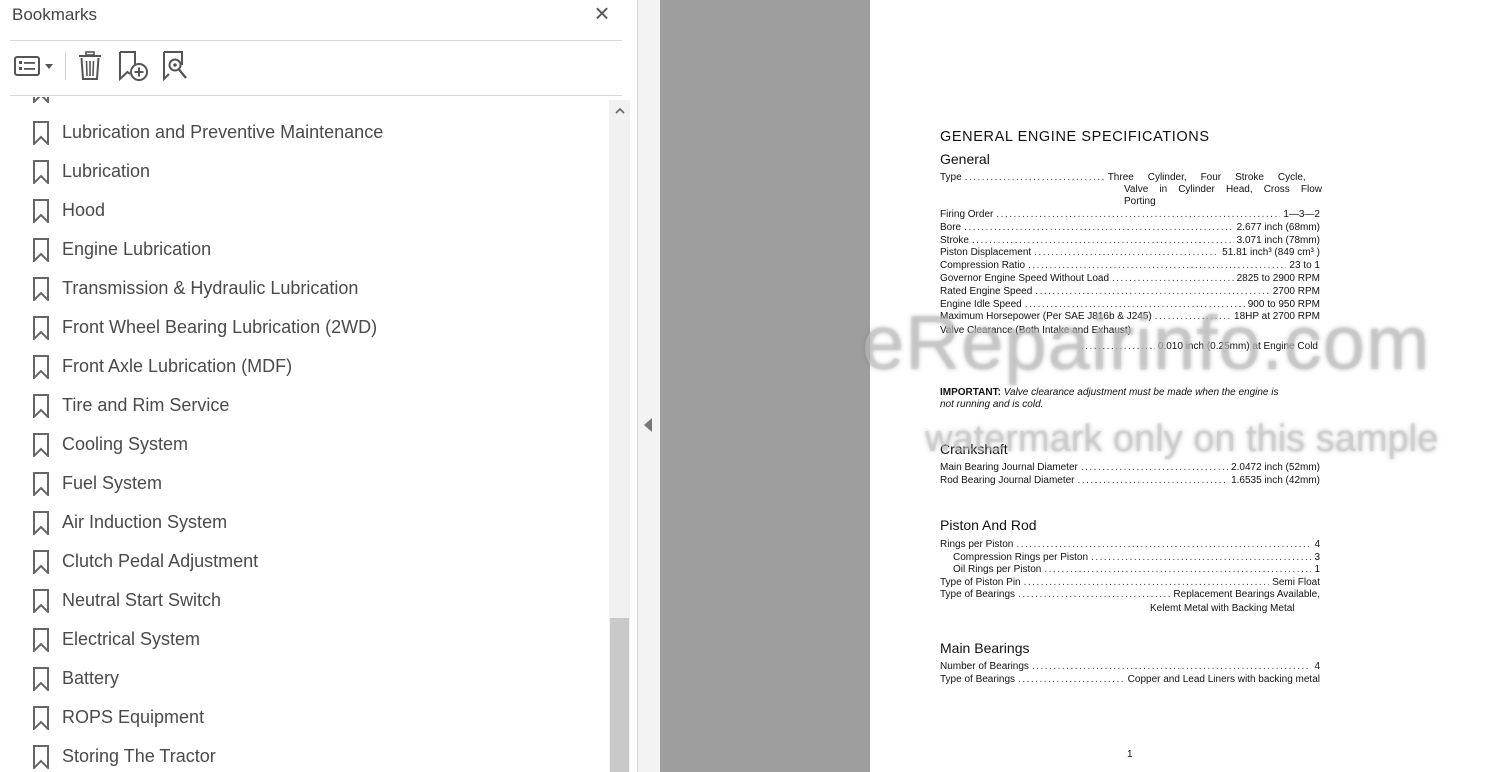  I want to click on bookmark-item: Front Axle Lubrication (MDF), so click(305, 366).